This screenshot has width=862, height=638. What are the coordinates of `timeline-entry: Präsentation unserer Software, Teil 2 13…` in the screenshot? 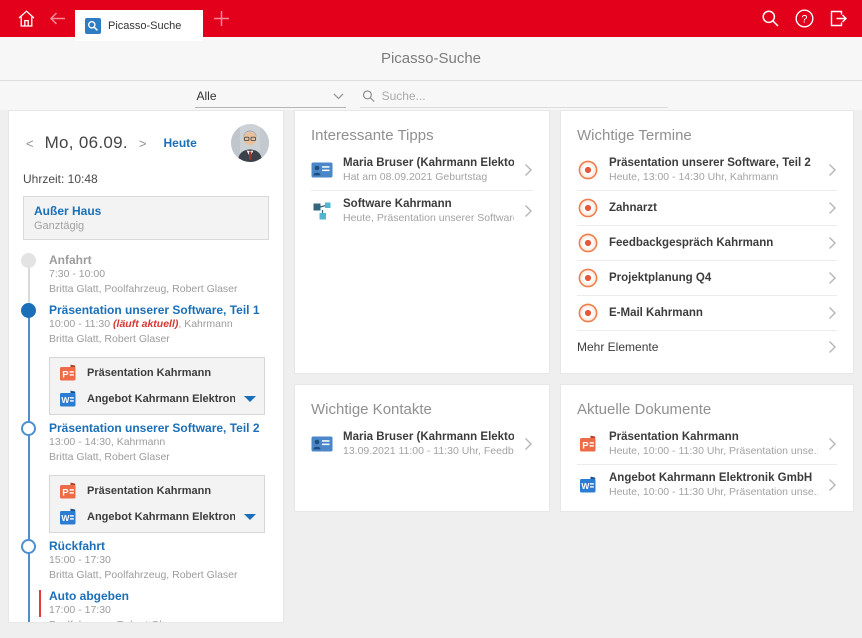 It's located at (145, 477).